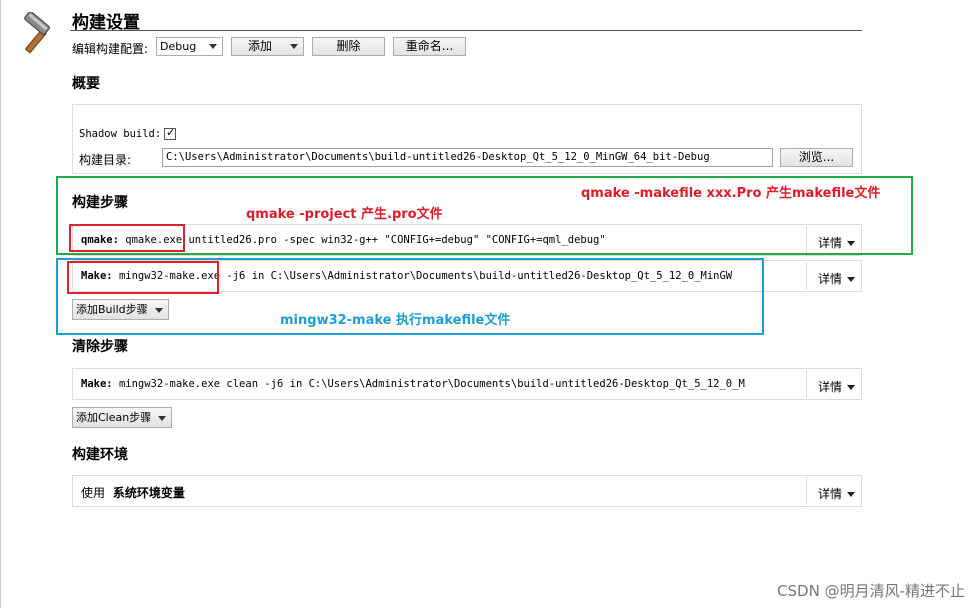 The height and width of the screenshot is (608, 977). I want to click on build-env-heading: 构建环境, so click(100, 455).